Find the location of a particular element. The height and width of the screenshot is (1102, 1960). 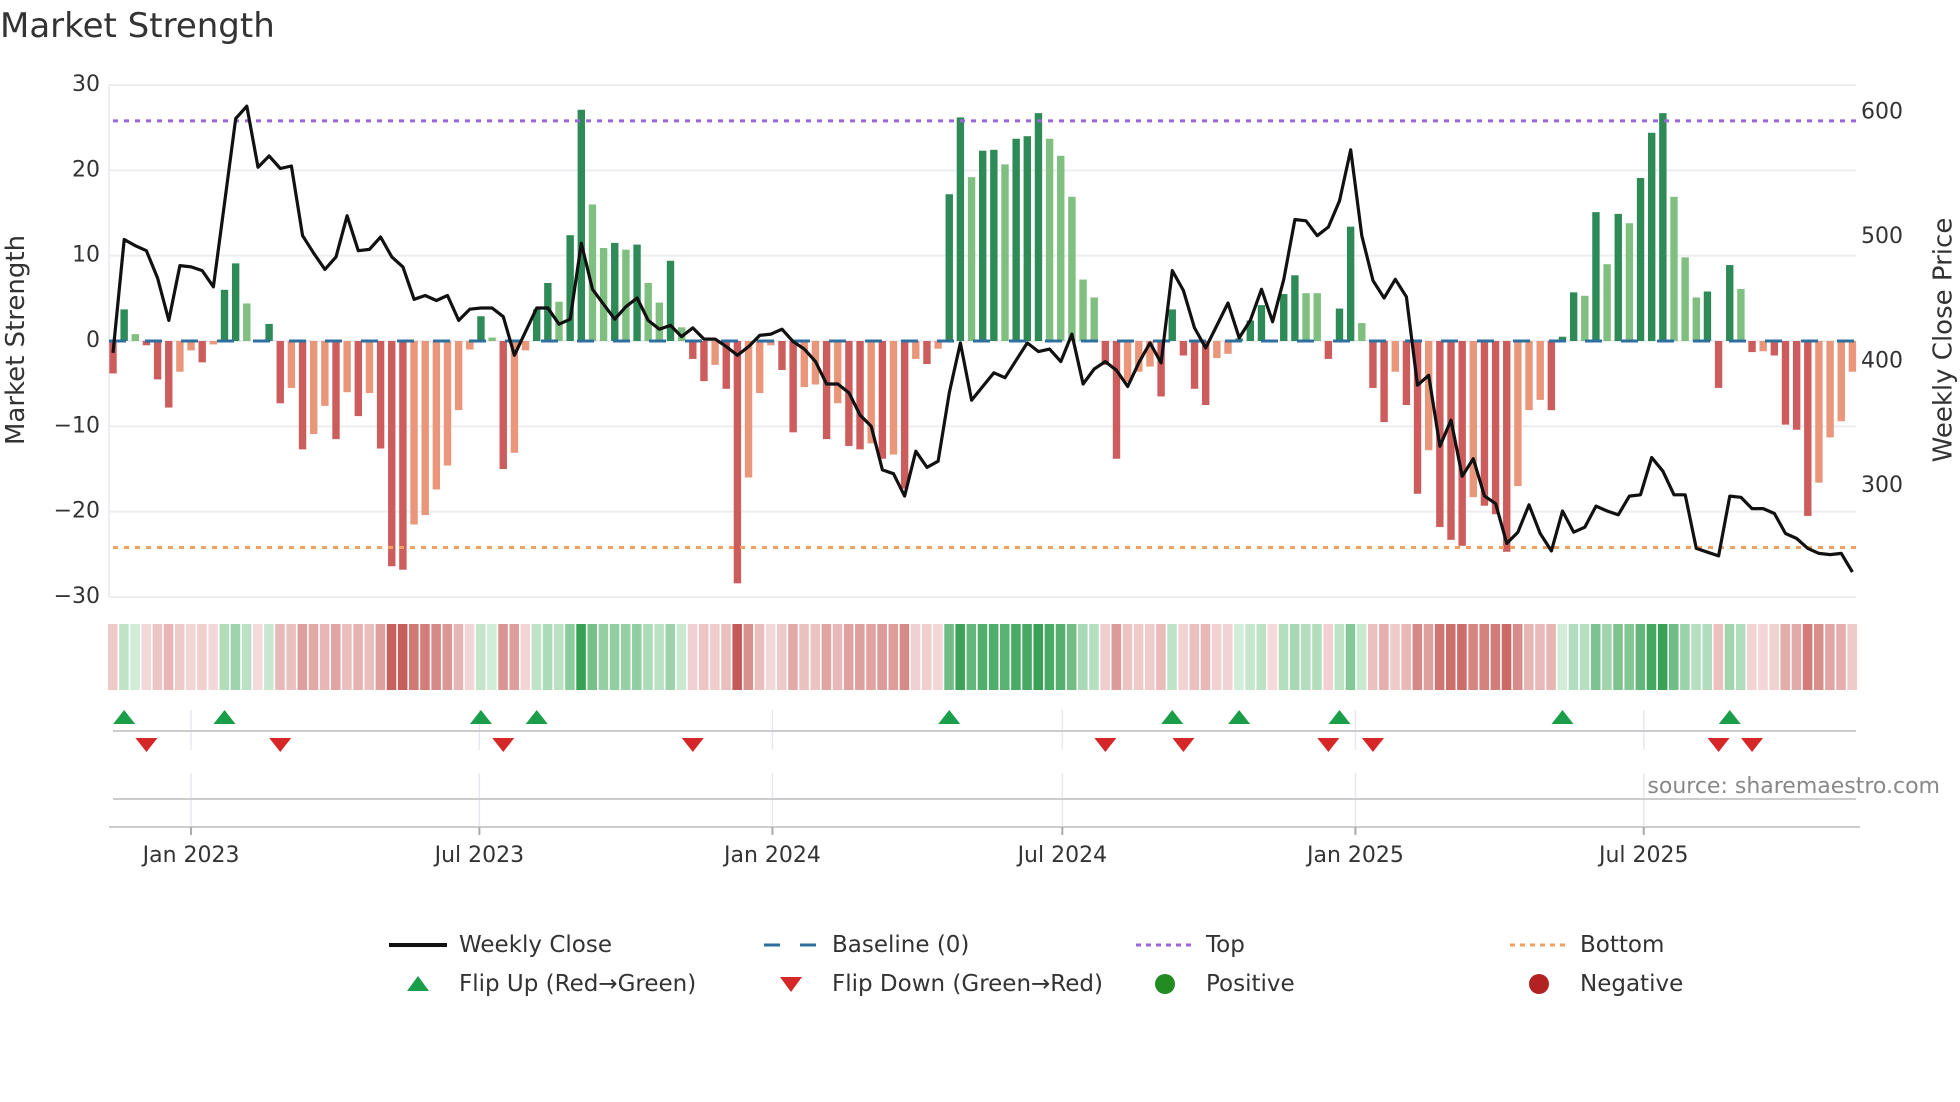

x-tick-label: Jan 2025 is located at coordinates (1354, 855).